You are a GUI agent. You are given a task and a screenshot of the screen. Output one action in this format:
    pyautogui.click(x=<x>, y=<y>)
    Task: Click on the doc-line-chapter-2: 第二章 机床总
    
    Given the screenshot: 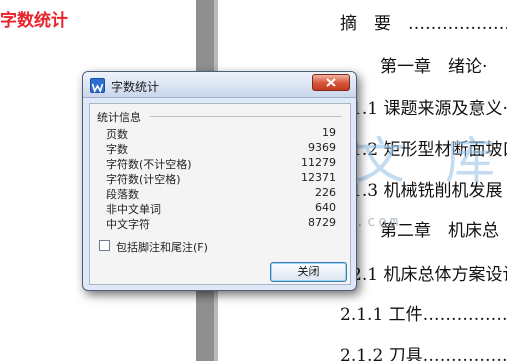 What is the action you would take?
    pyautogui.click(x=439, y=231)
    